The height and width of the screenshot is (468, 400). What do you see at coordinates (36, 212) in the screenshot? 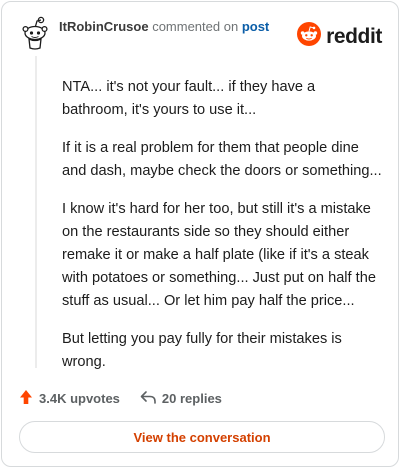
I see `thread-line` at bounding box center [36, 212].